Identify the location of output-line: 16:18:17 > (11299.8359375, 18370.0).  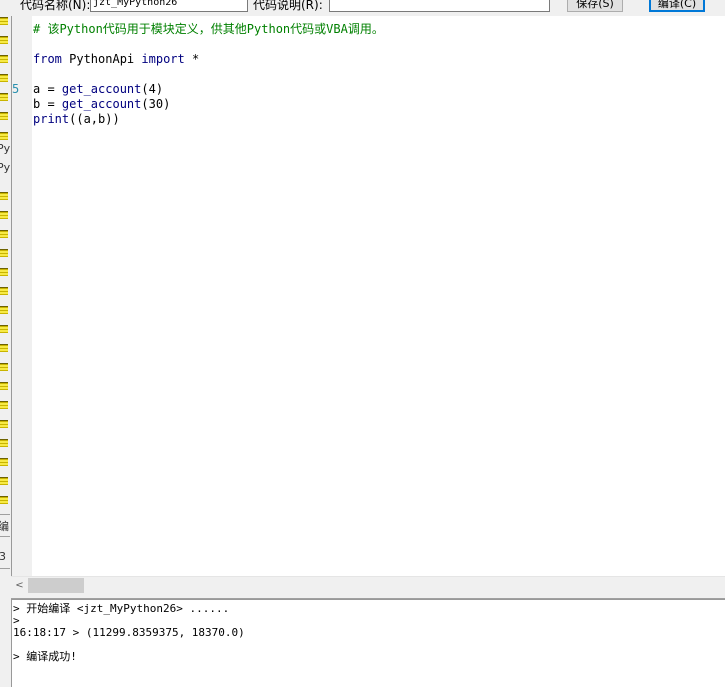
(129, 632).